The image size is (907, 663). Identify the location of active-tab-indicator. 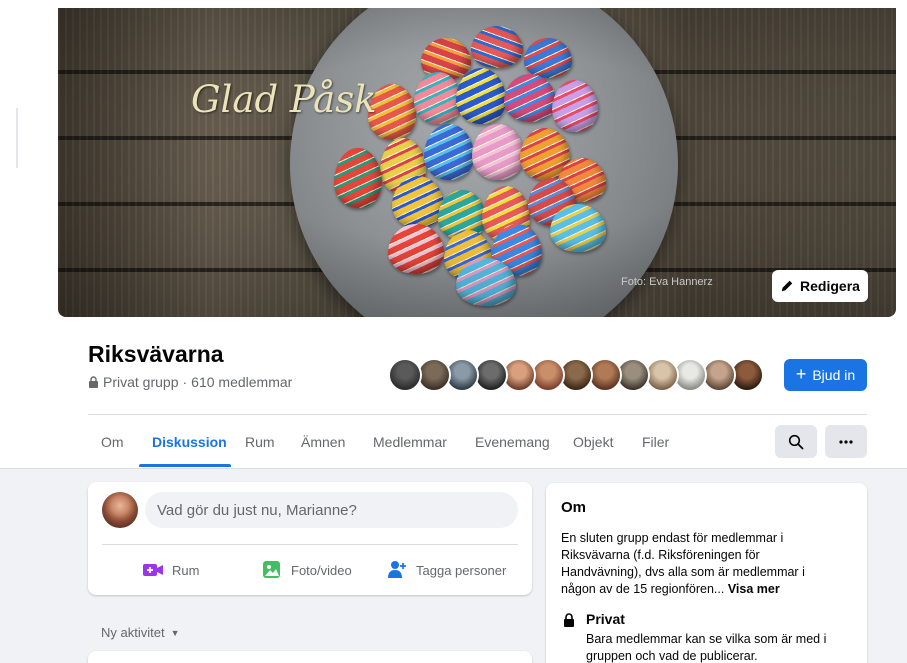
(185, 465).